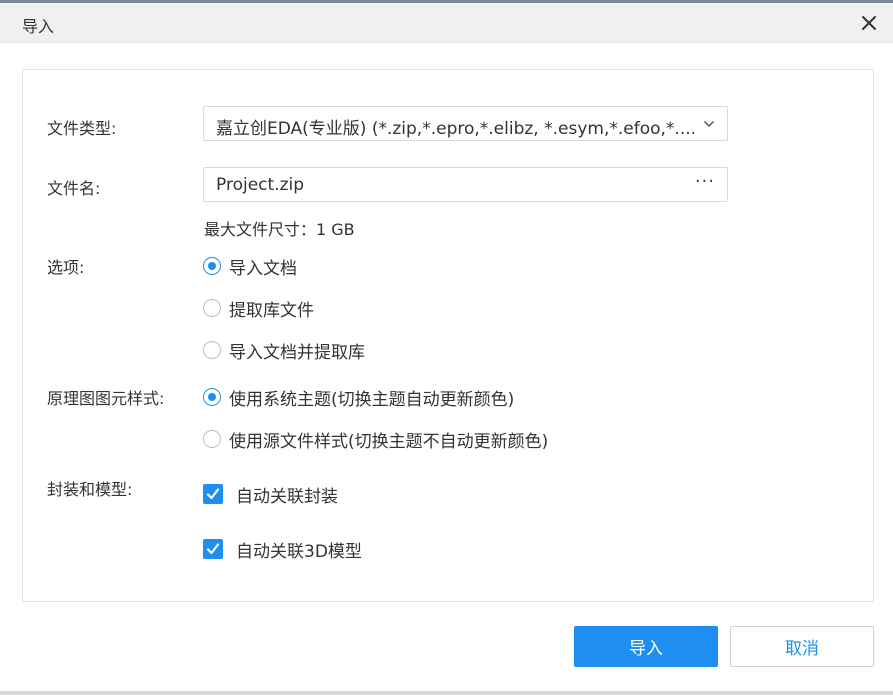 This screenshot has height=695, width=893. Describe the element at coordinates (299, 551) in the screenshot. I see `option-auto-3d-model-label: 自动关联3D模型` at that location.